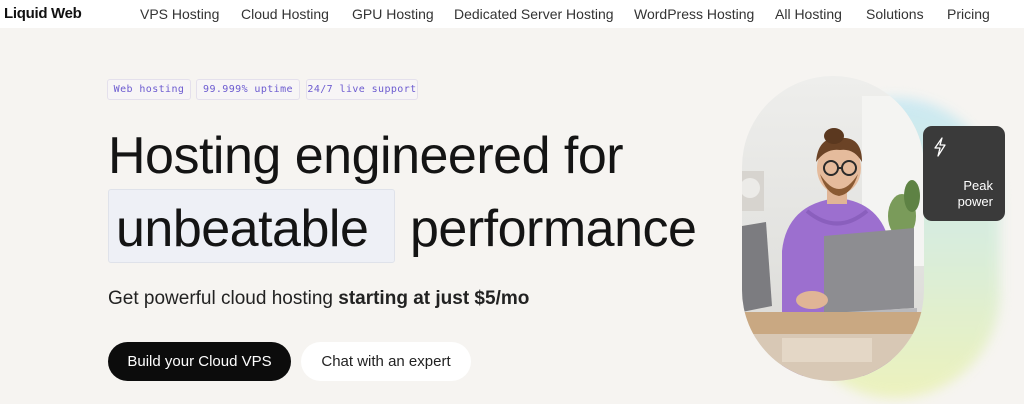 The width and height of the screenshot is (1024, 404). What do you see at coordinates (362, 89) in the screenshot?
I see `badge-live-support: 24/7 live support` at bounding box center [362, 89].